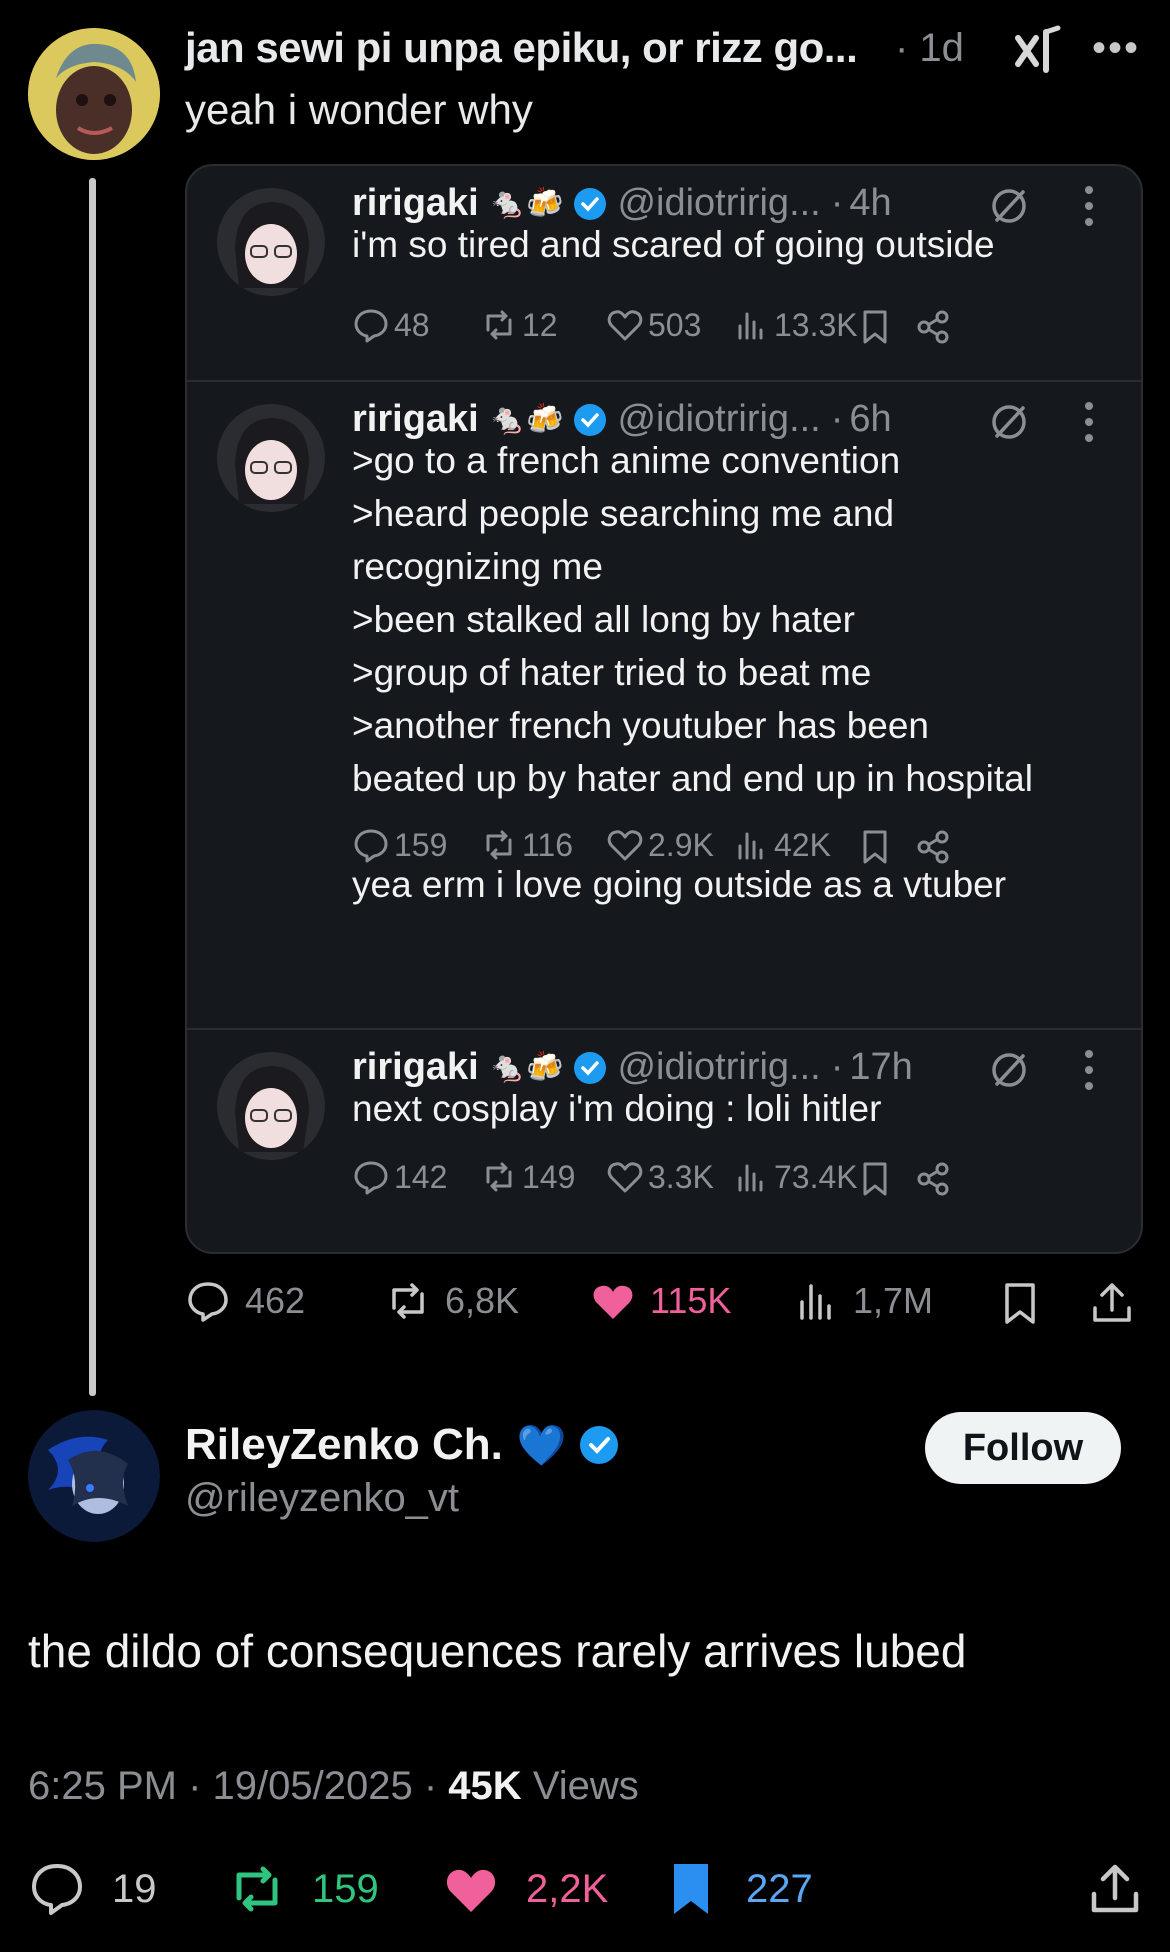 This screenshot has width=1170, height=1952. Describe the element at coordinates (617, 1108) in the screenshot. I see `quoted-post-text: next cosplay i'm doing : loli hitler` at that location.